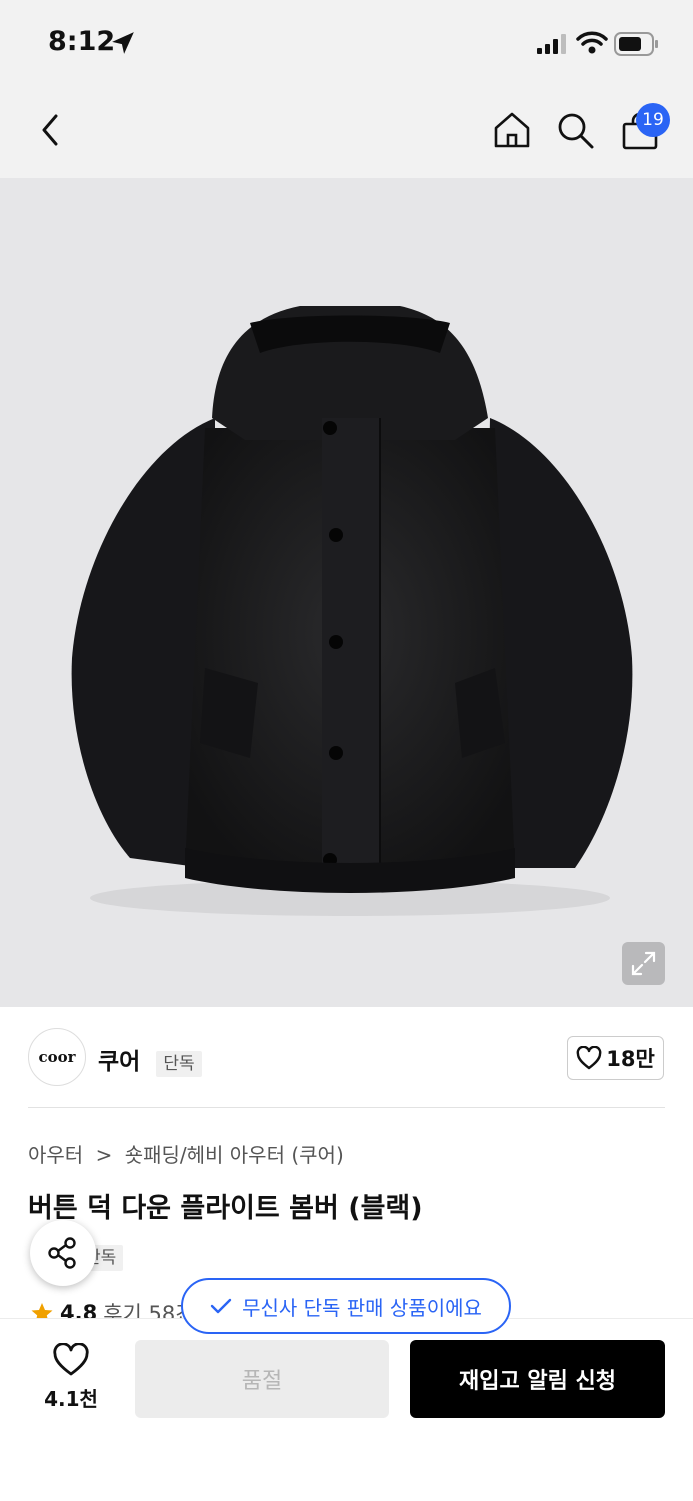  I want to click on cart-count-badge: 19, so click(653, 120).